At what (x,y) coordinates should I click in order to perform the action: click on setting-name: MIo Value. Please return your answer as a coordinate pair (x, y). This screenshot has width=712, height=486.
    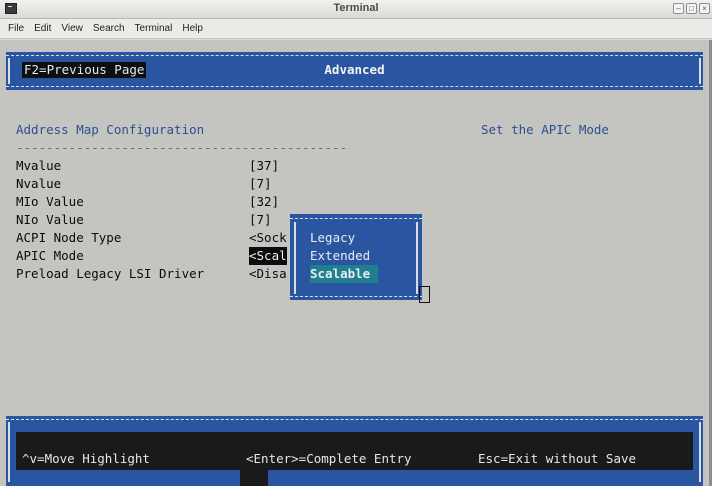
    Looking at the image, I should click on (50, 201).